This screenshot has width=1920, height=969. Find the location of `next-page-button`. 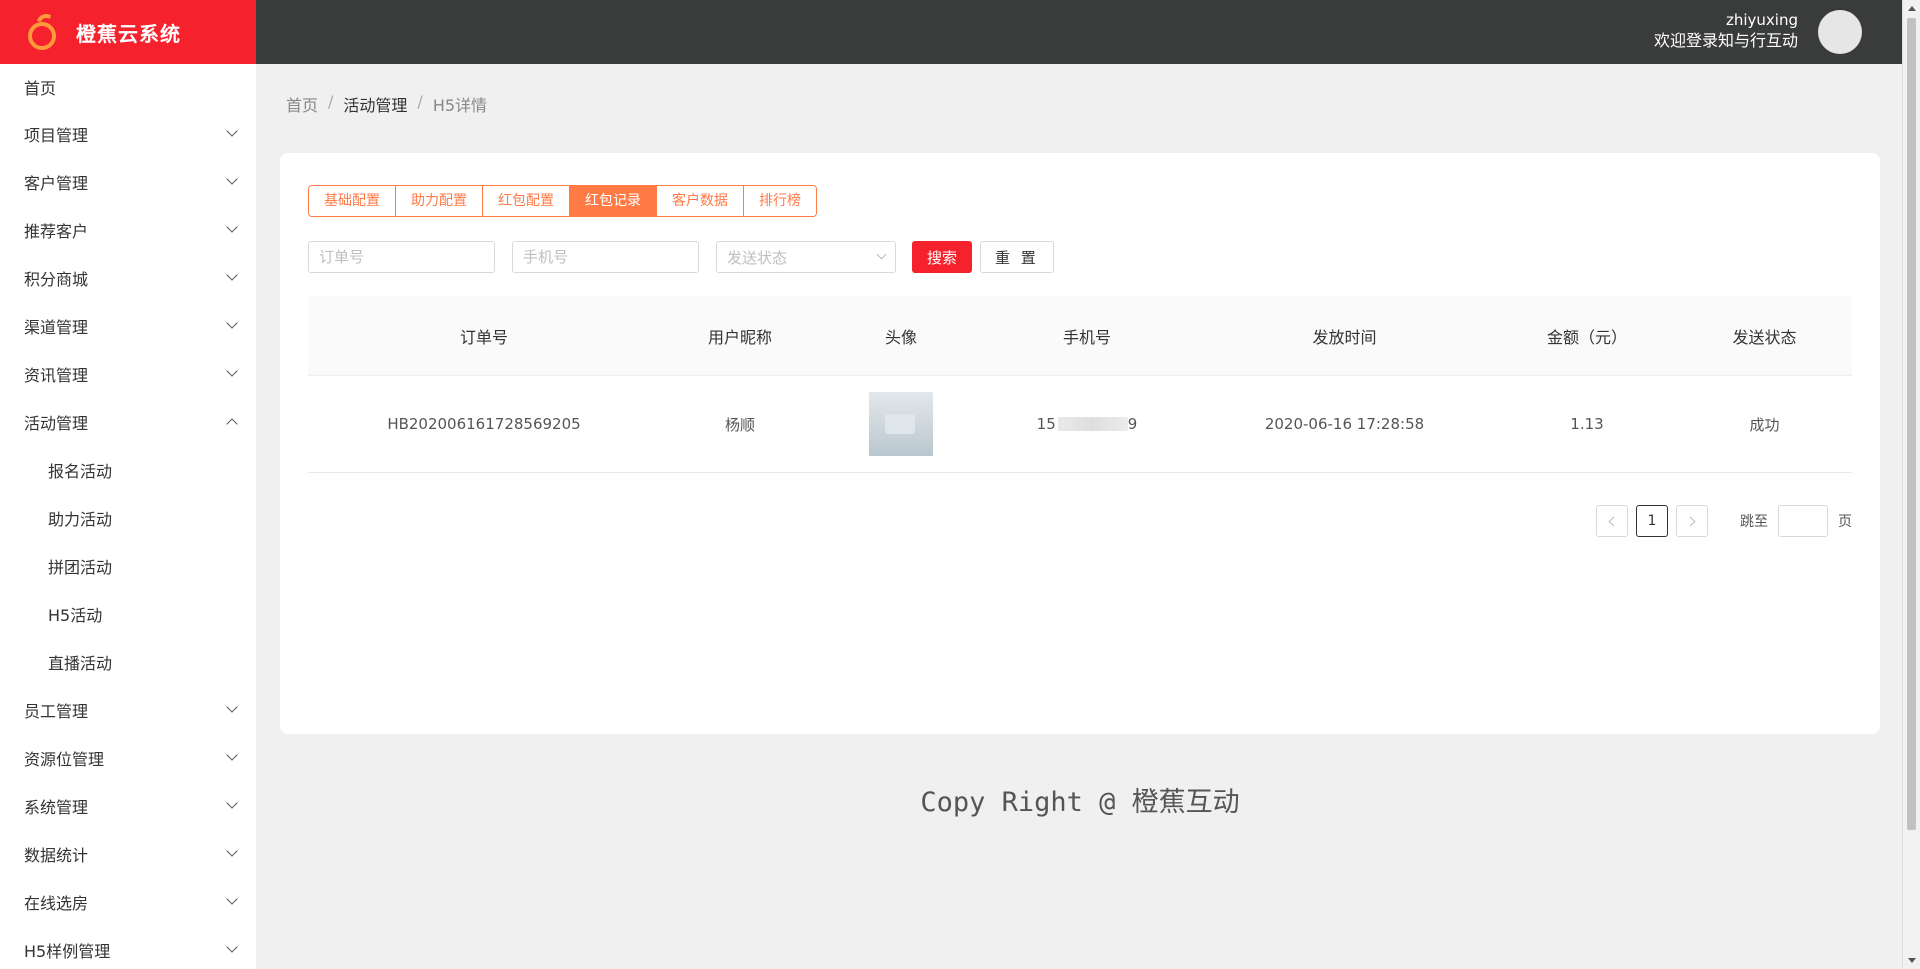

next-page-button is located at coordinates (1692, 521).